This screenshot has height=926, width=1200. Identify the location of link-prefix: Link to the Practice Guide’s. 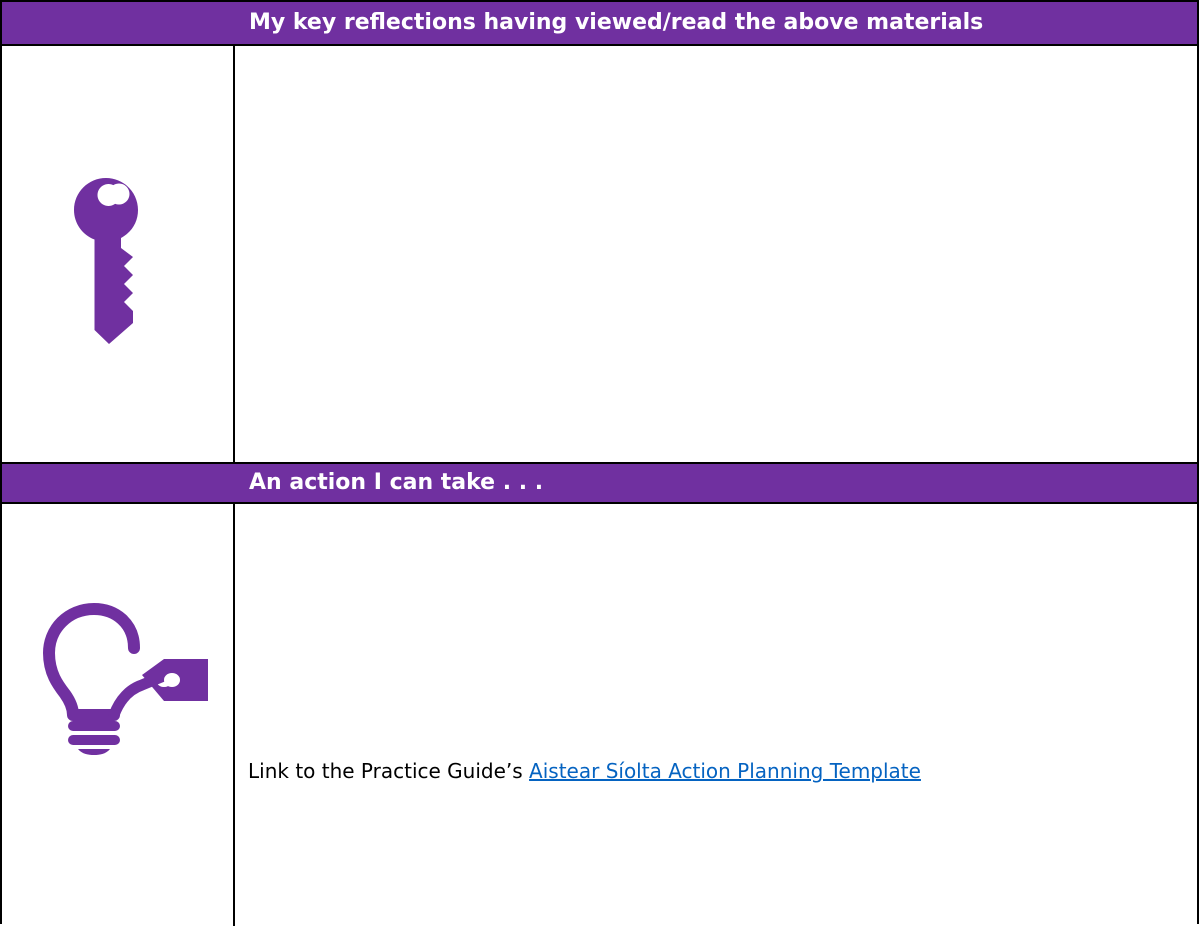
(389, 771).